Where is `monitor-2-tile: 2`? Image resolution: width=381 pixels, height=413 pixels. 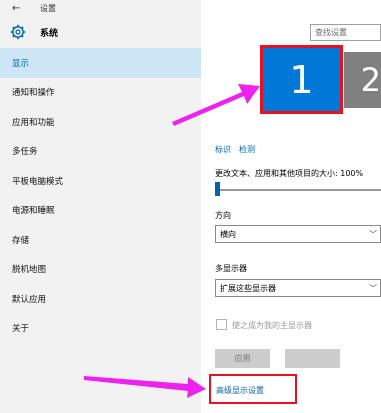 monitor-2-tile: 2 is located at coordinates (362, 80).